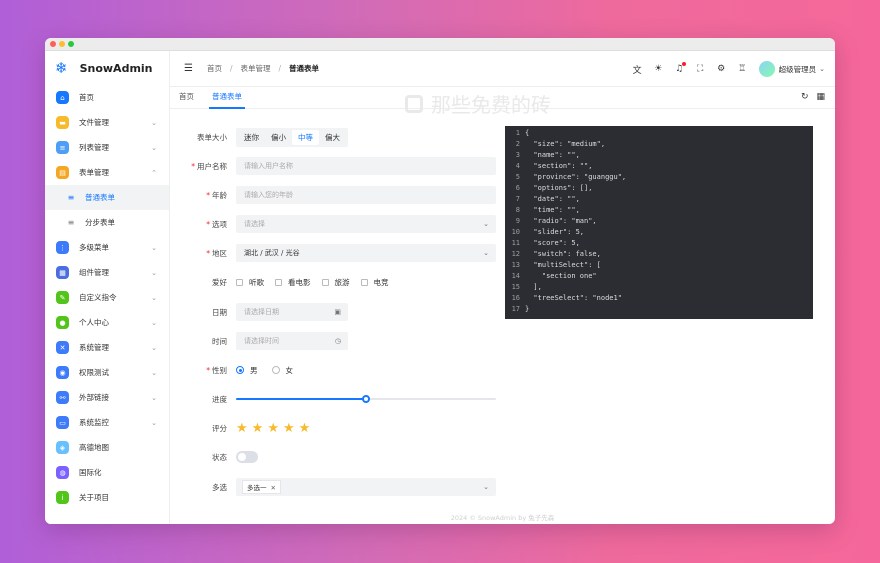 This screenshot has height=563, width=880. Describe the element at coordinates (278, 137) in the screenshot. I see `size-option: 偏小` at that location.